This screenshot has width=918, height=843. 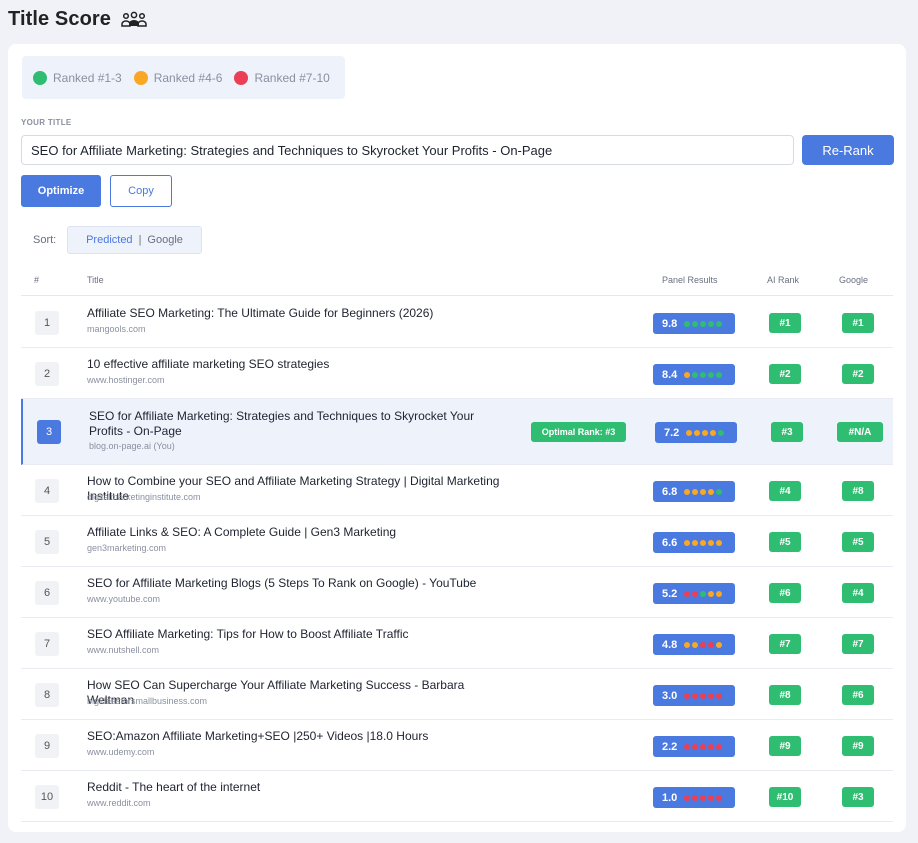 What do you see at coordinates (126, 380) in the screenshot?
I see `result-domain: www.hostinger.com` at bounding box center [126, 380].